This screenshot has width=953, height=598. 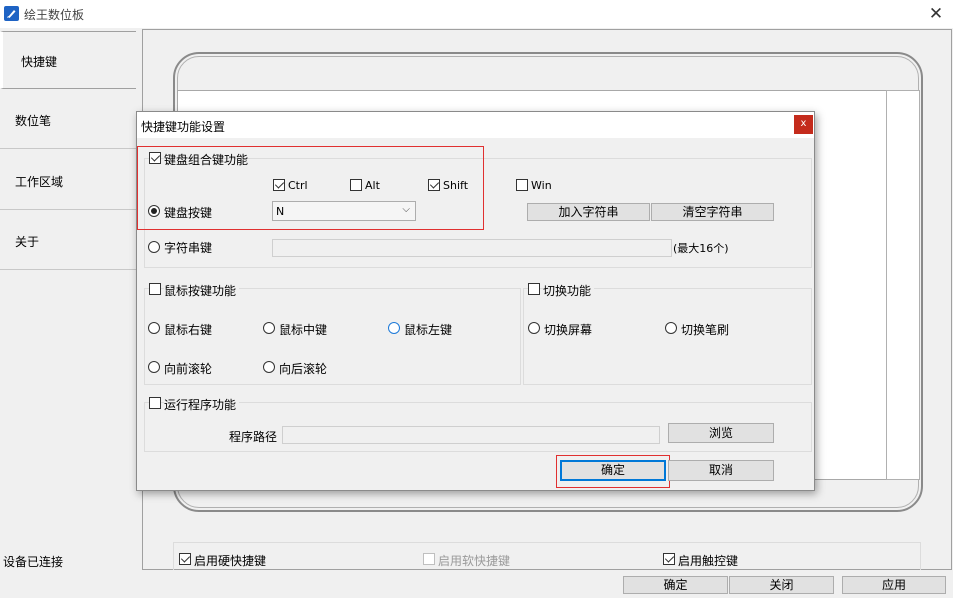 What do you see at coordinates (188, 369) in the screenshot?
I see `scroll-forward-label: 向前滚轮` at bounding box center [188, 369].